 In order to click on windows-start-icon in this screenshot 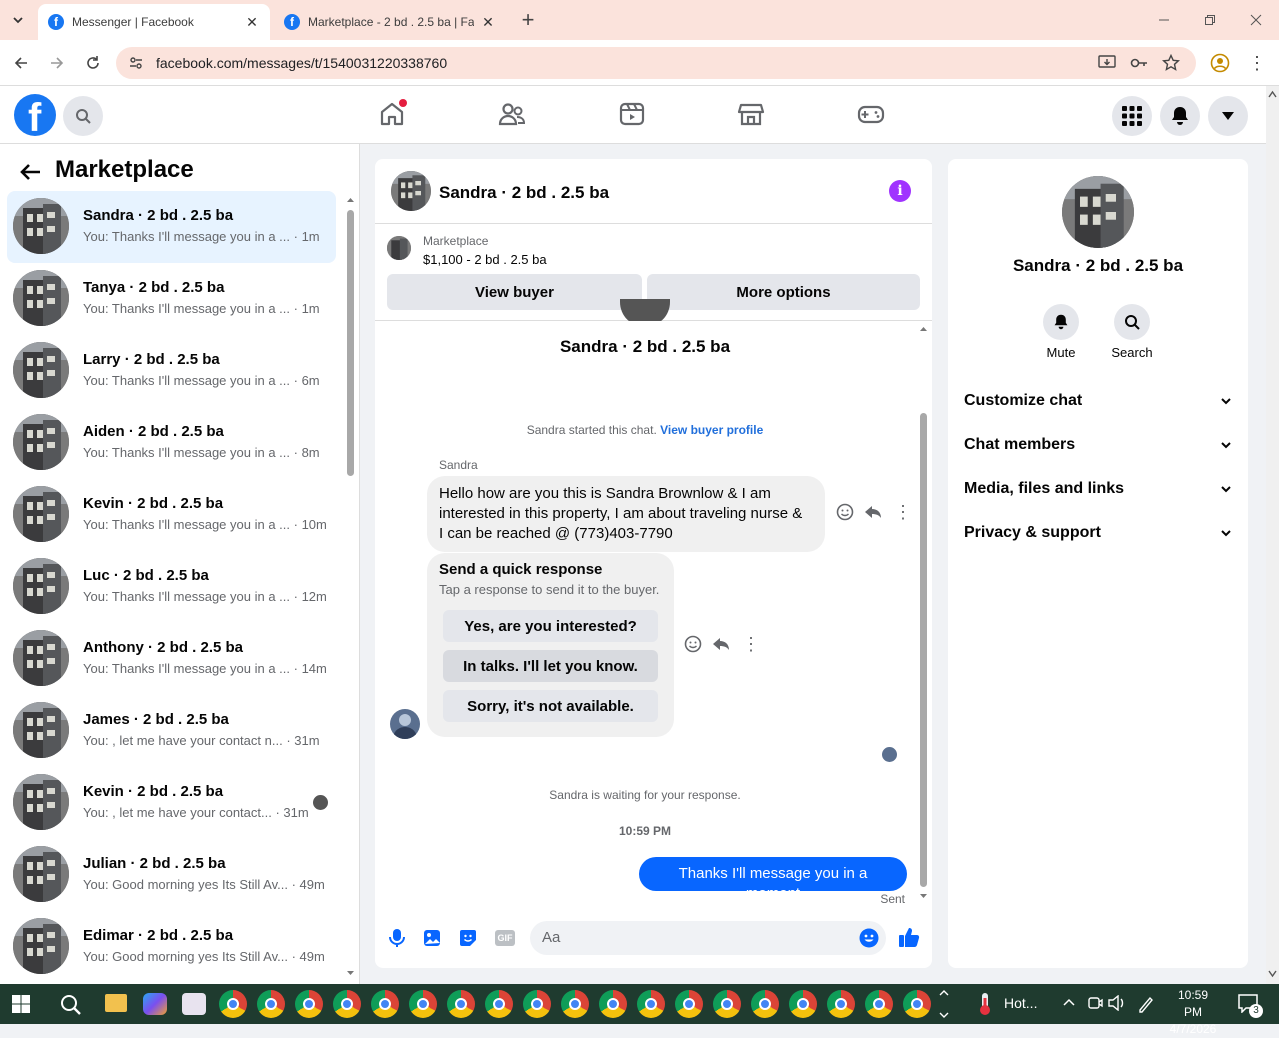, I will do `click(21, 1004)`.